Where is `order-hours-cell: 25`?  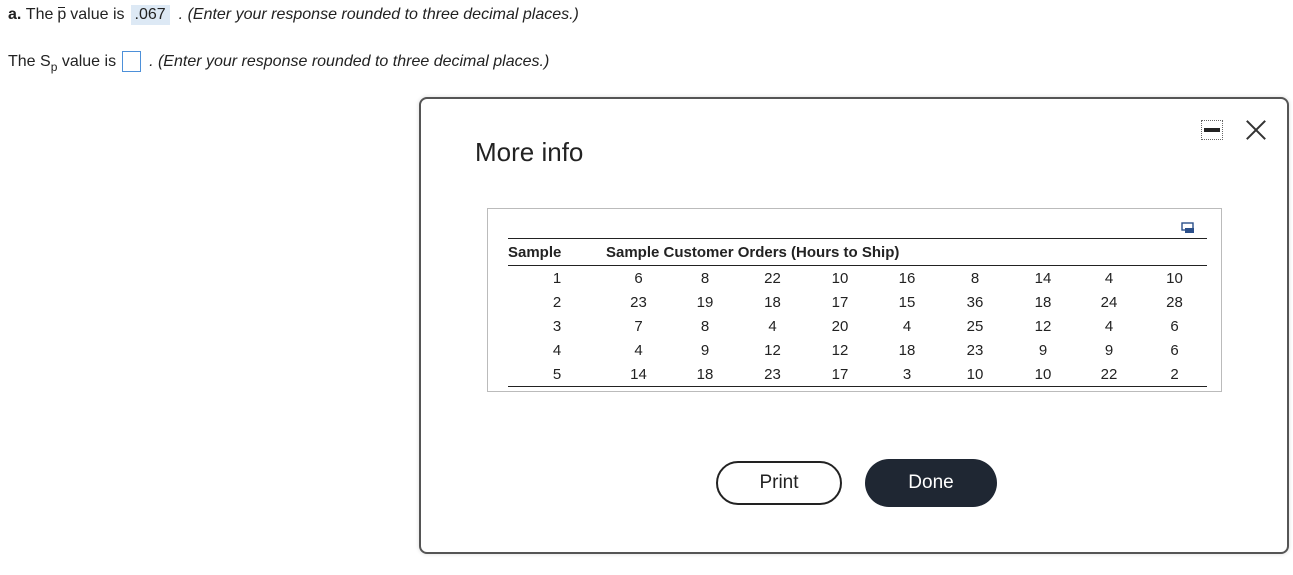 order-hours-cell: 25 is located at coordinates (975, 326).